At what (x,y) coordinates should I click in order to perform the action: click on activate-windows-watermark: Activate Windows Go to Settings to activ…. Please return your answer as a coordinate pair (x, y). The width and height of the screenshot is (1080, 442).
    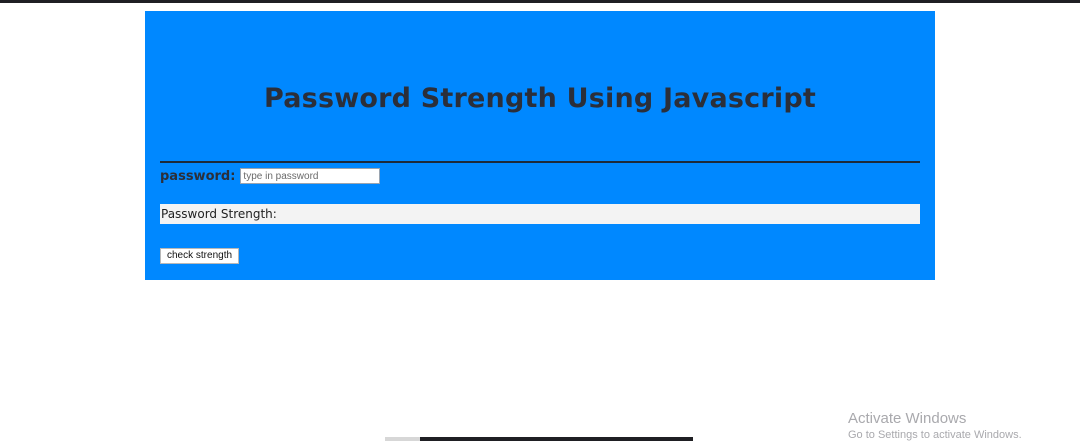
    Looking at the image, I should click on (935, 426).